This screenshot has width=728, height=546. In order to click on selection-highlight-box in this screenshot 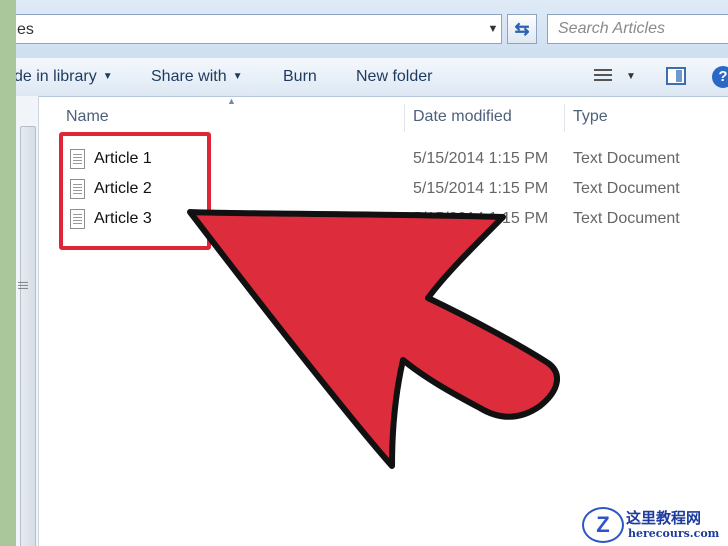, I will do `click(135, 191)`.